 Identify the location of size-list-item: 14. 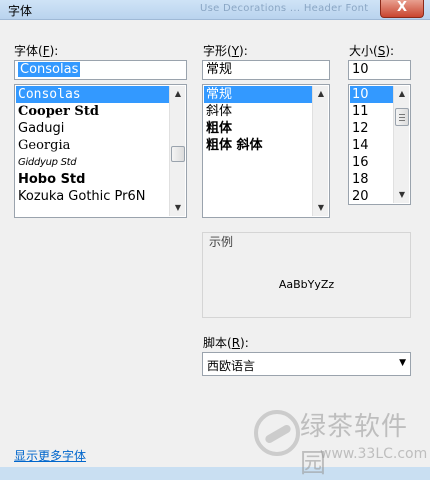
(371, 145).